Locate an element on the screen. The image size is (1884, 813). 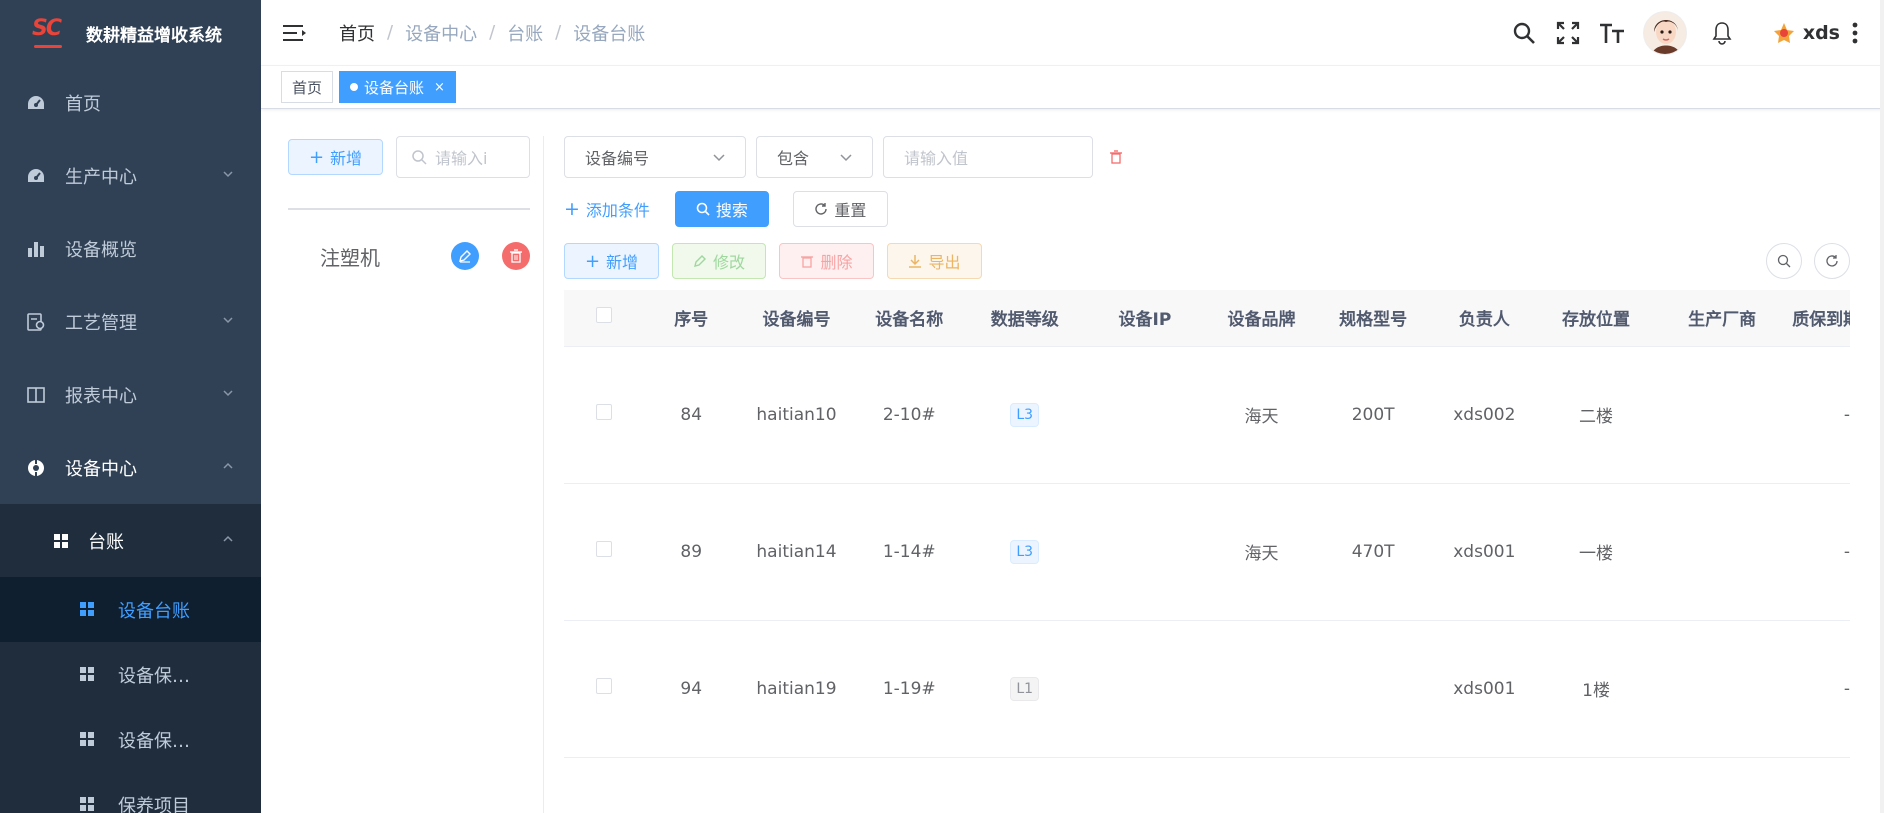
cell-warranty: - is located at coordinates (1821, 415).